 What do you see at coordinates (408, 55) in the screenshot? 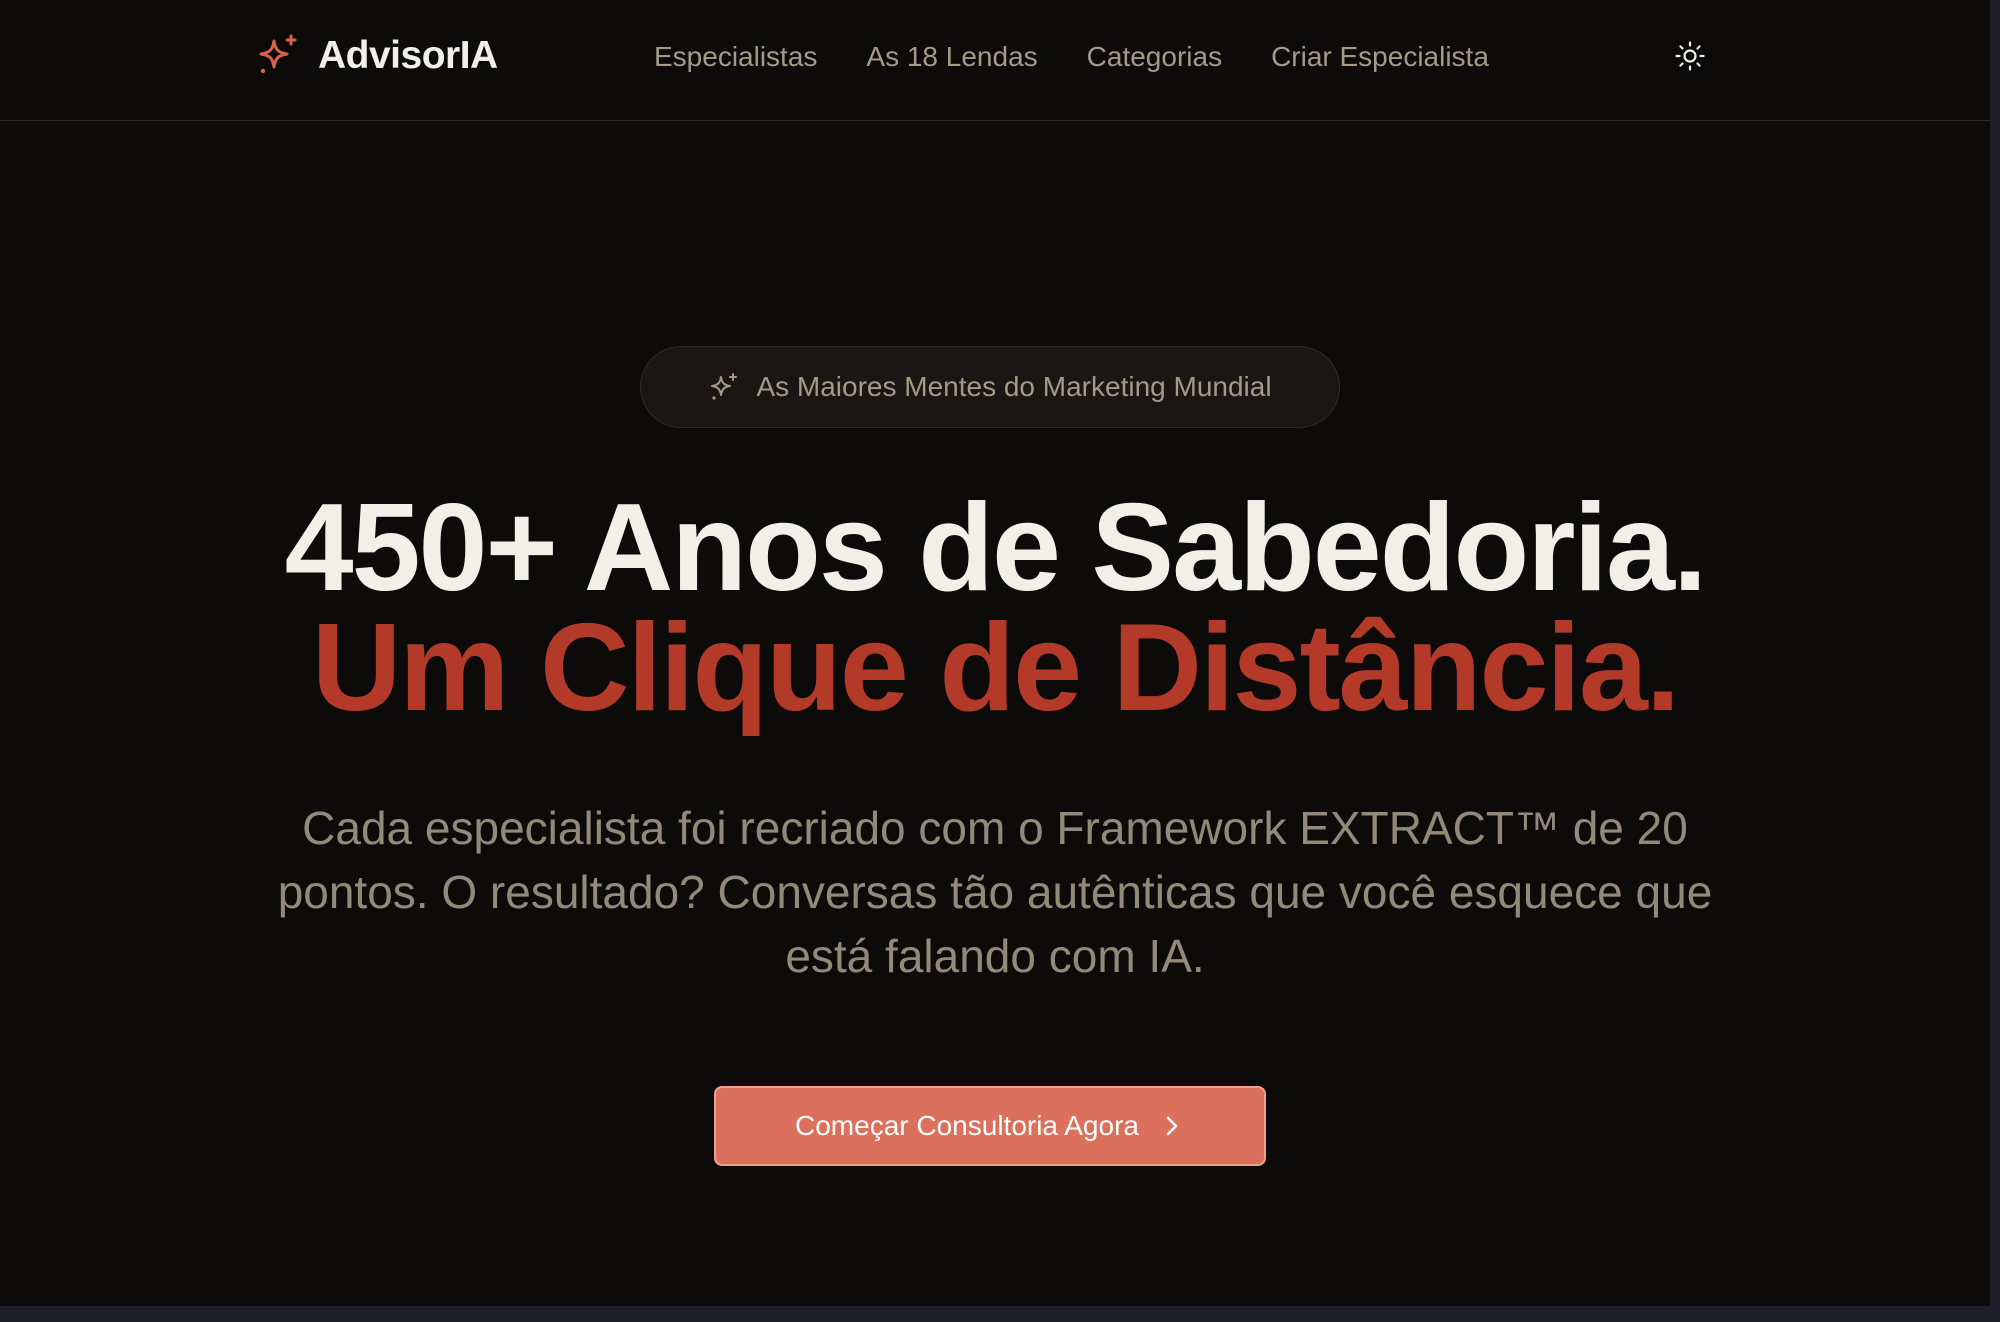
I see `logo-text: AdvisorIA` at bounding box center [408, 55].